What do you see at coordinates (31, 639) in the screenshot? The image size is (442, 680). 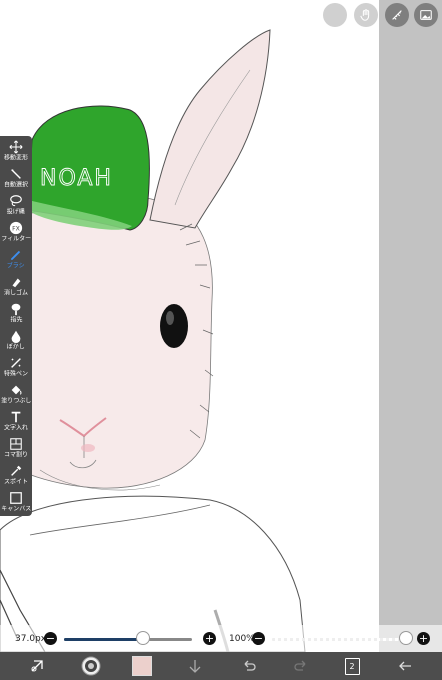 I see `brush-size-value: 37.0px` at bounding box center [31, 639].